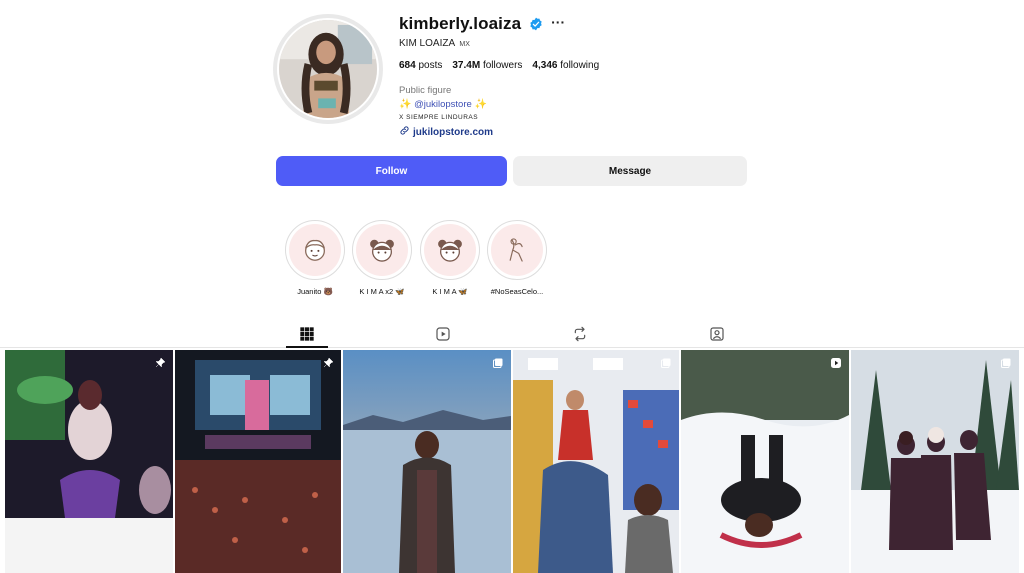 This screenshot has width=1024, height=573. Describe the element at coordinates (630, 171) in the screenshot. I see `message-button: Message` at that location.